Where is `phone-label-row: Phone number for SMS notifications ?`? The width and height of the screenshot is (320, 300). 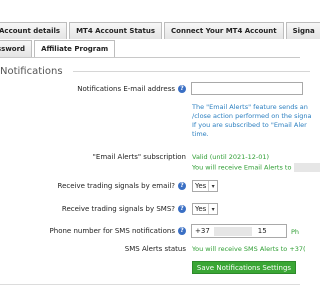 phone-label-row: Phone number for SMS notifications ? is located at coordinates (93, 231).